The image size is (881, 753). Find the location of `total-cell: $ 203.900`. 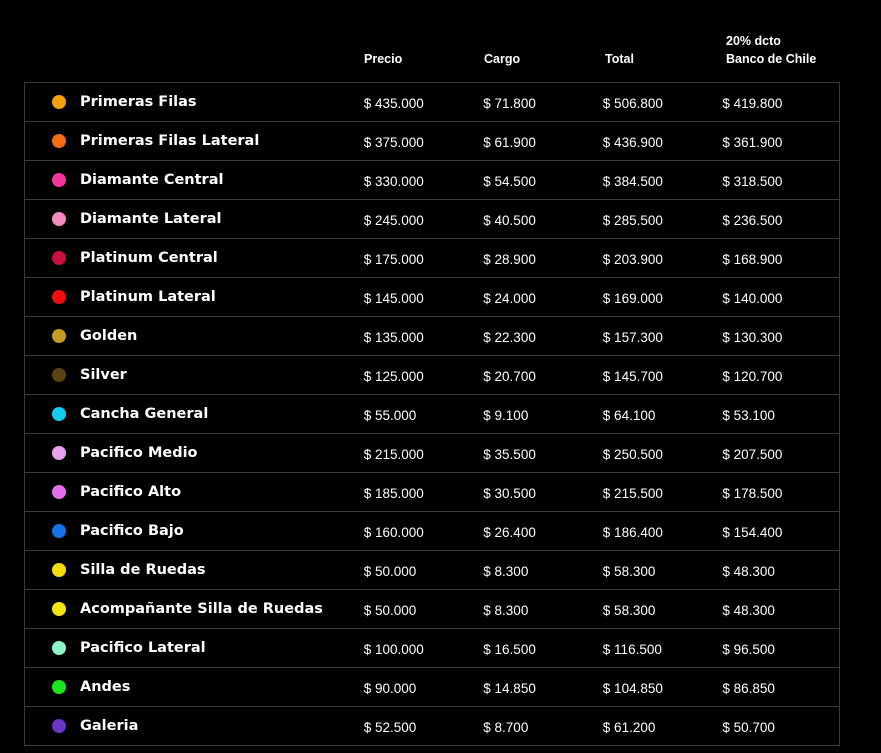

total-cell: $ 203.900 is located at coordinates (662, 258).